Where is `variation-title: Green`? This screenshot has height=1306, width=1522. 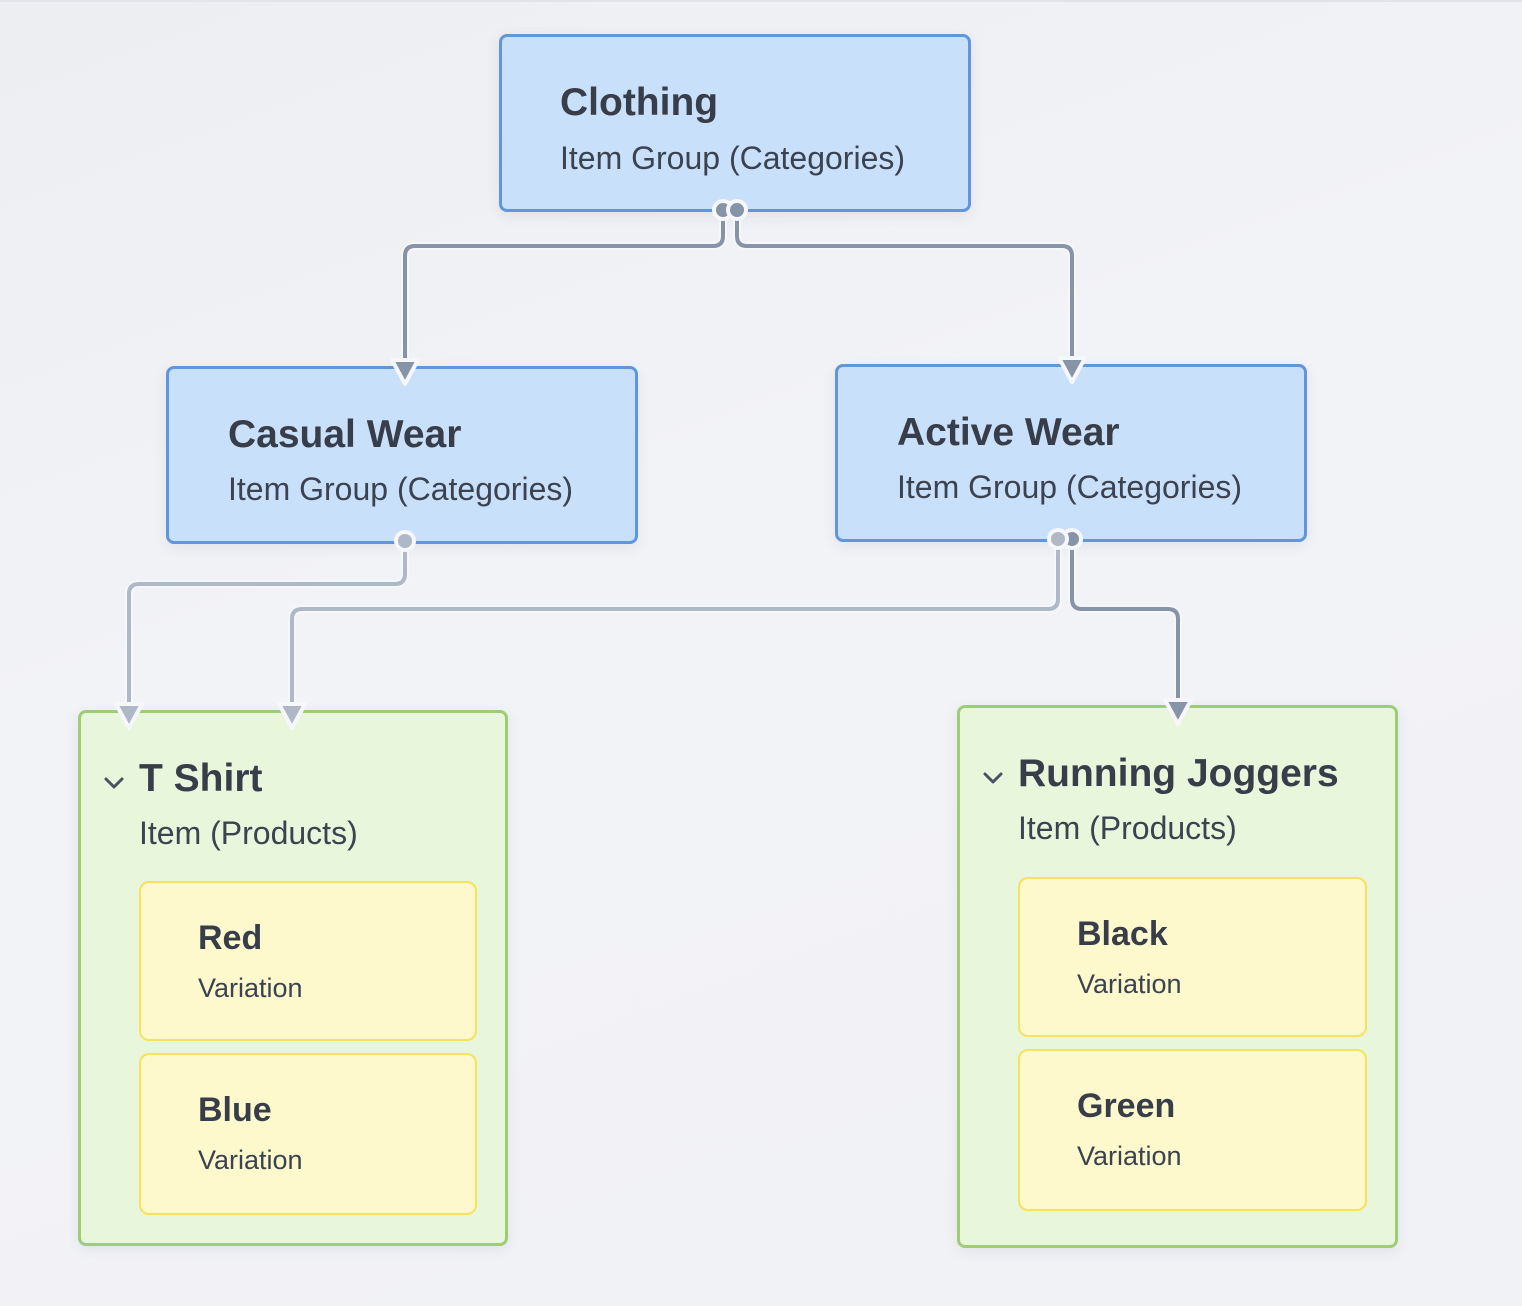
variation-title: Green is located at coordinates (1126, 1106).